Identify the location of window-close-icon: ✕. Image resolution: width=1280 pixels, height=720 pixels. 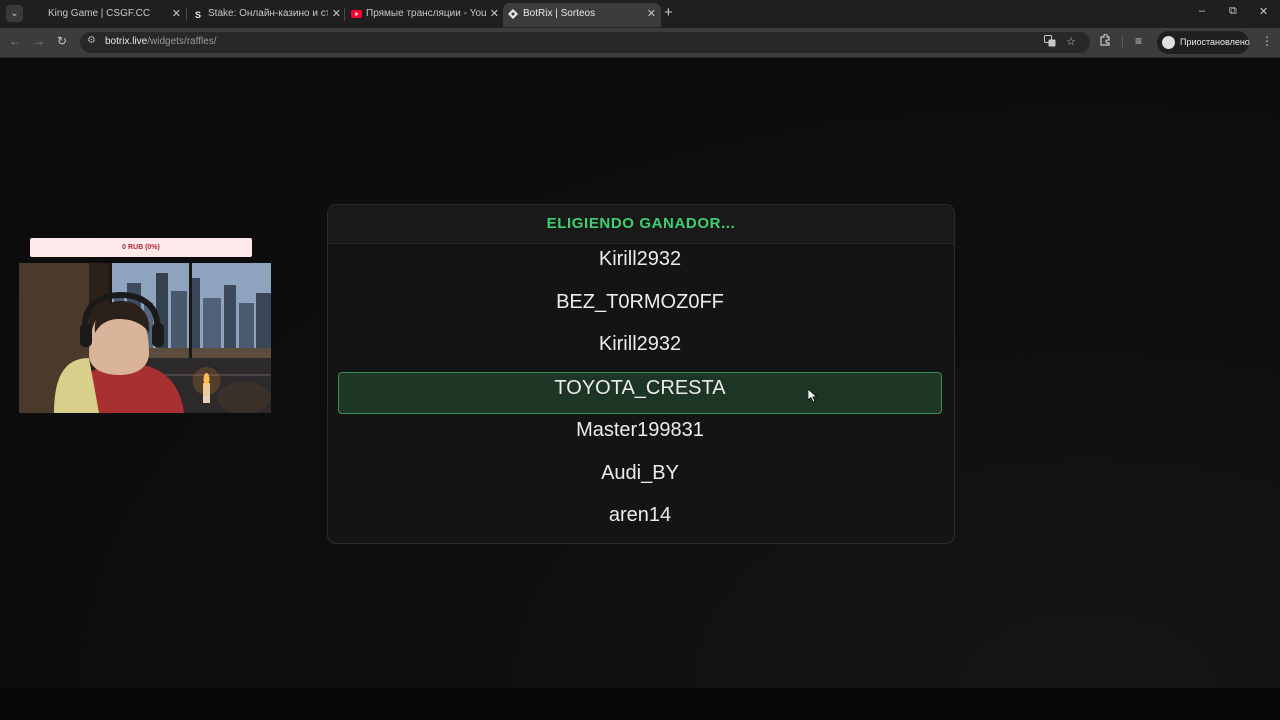
(1263, 11).